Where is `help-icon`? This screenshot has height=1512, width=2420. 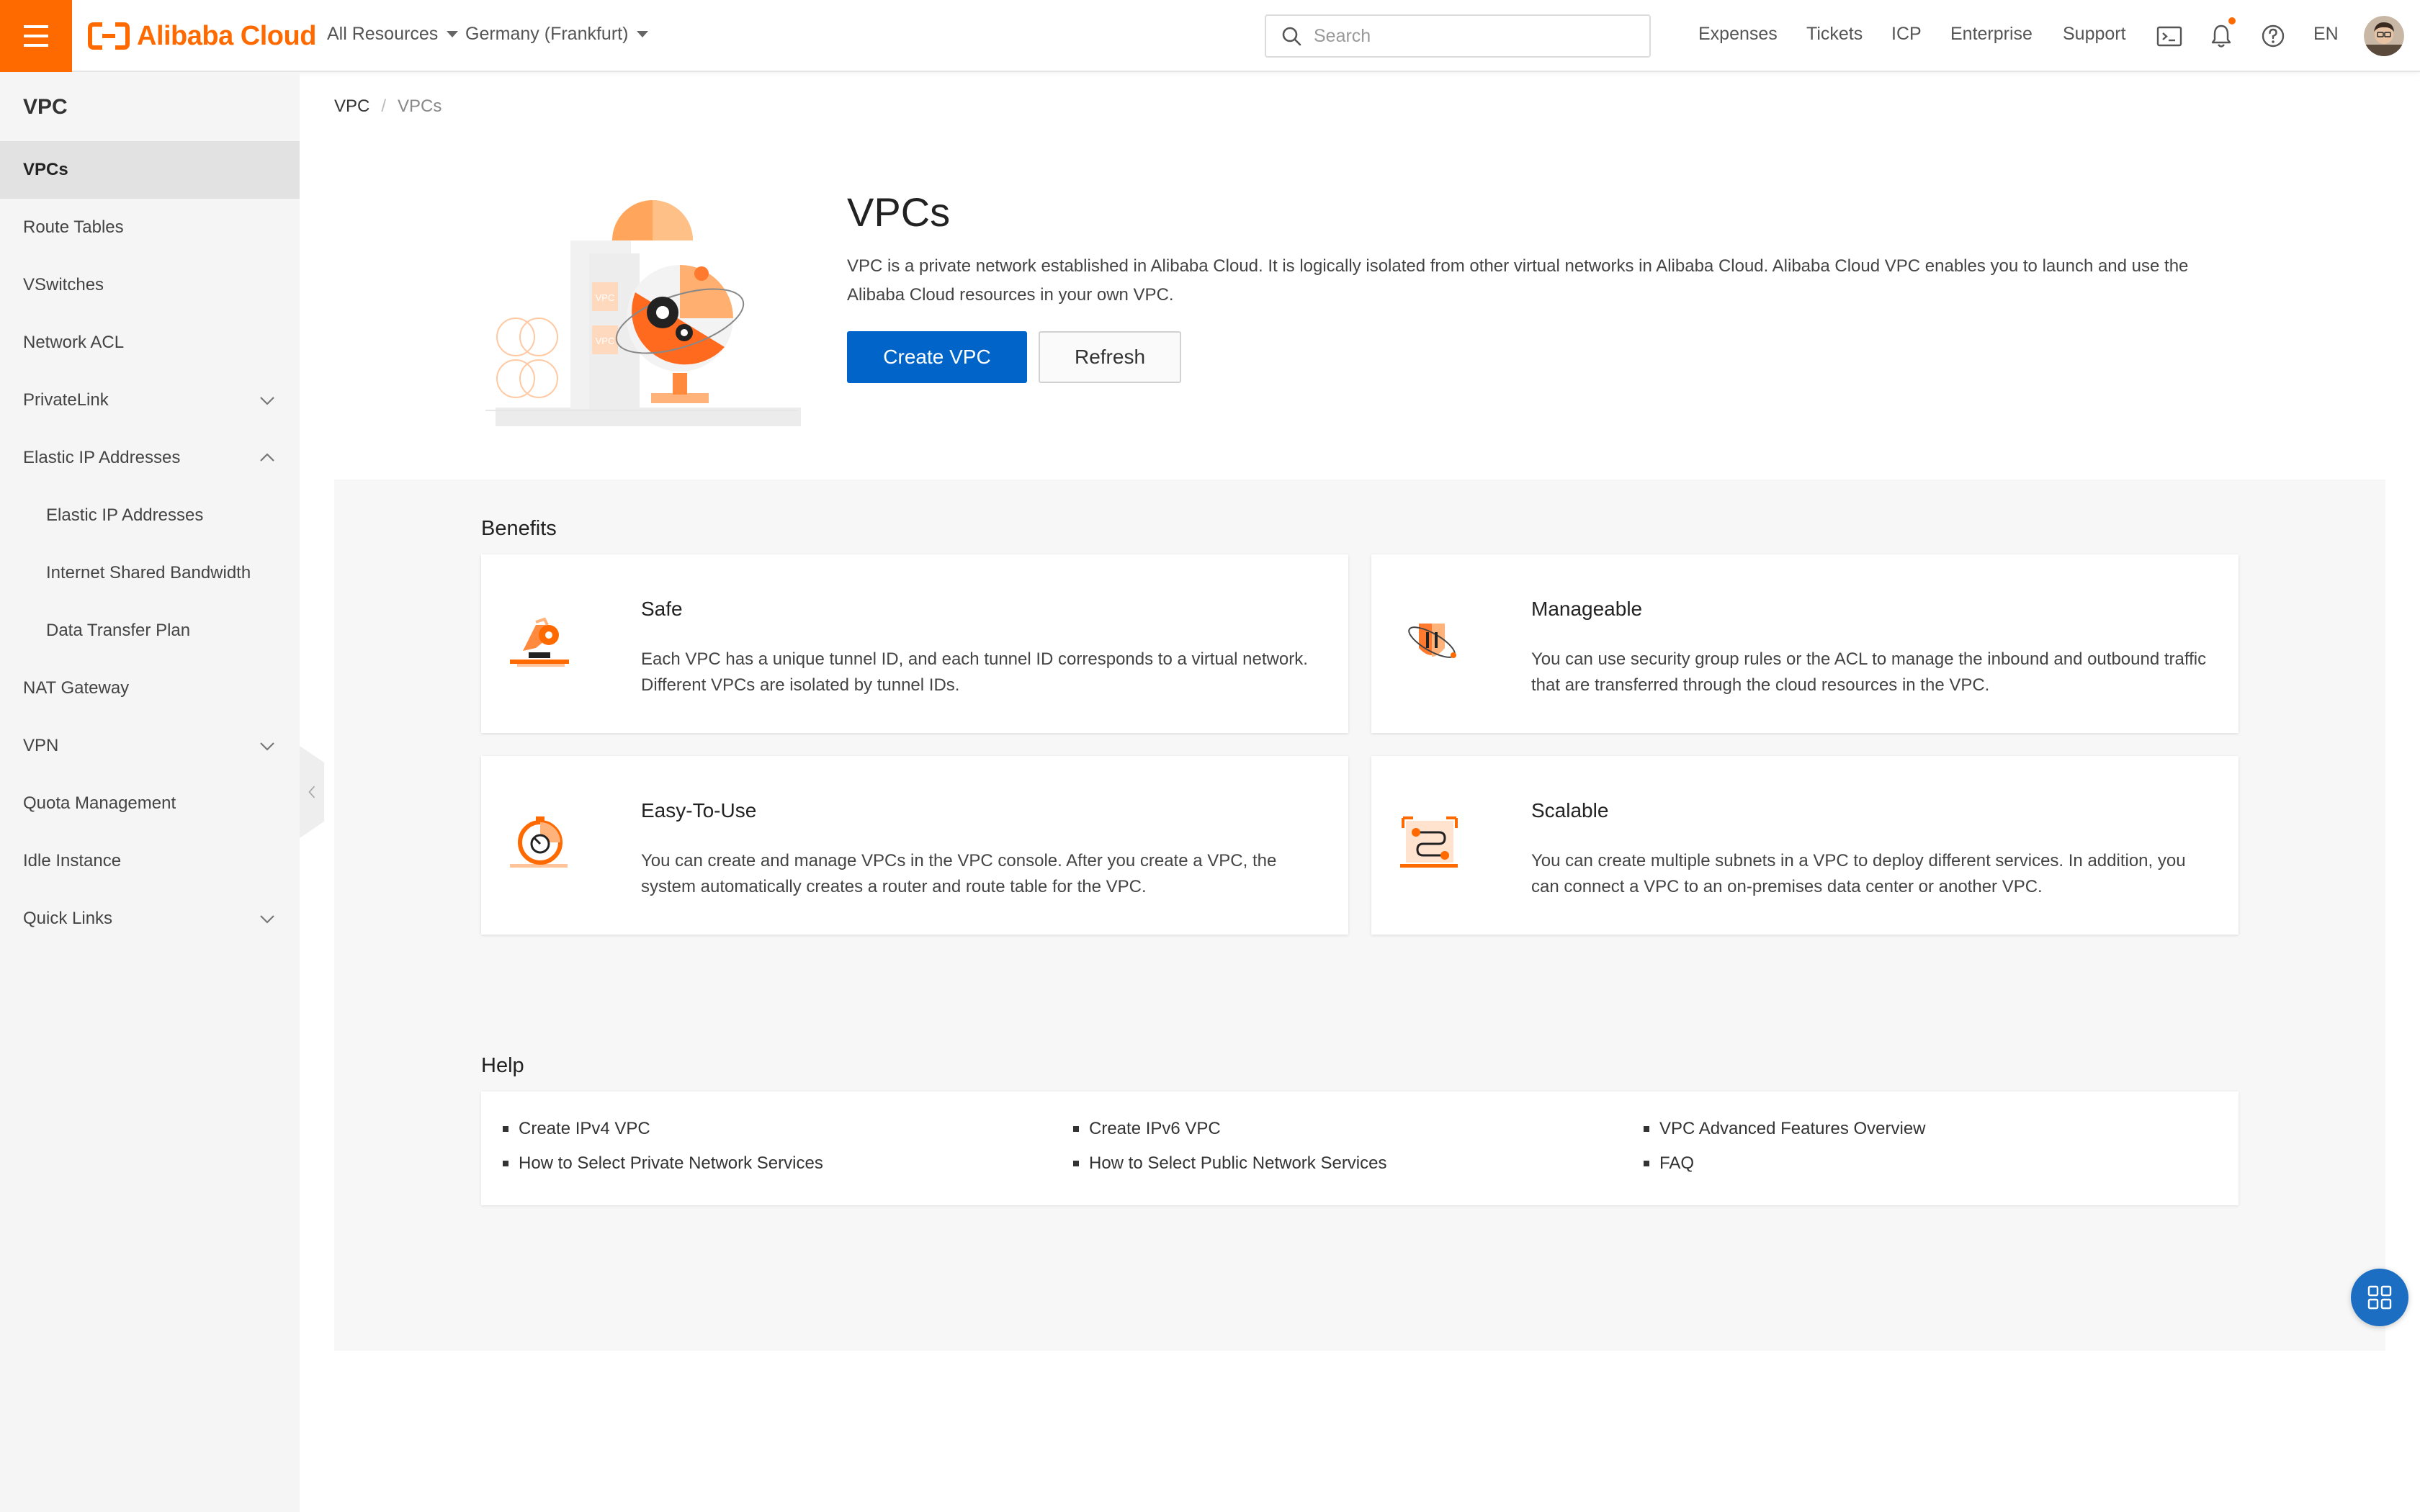
help-icon is located at coordinates (2273, 36).